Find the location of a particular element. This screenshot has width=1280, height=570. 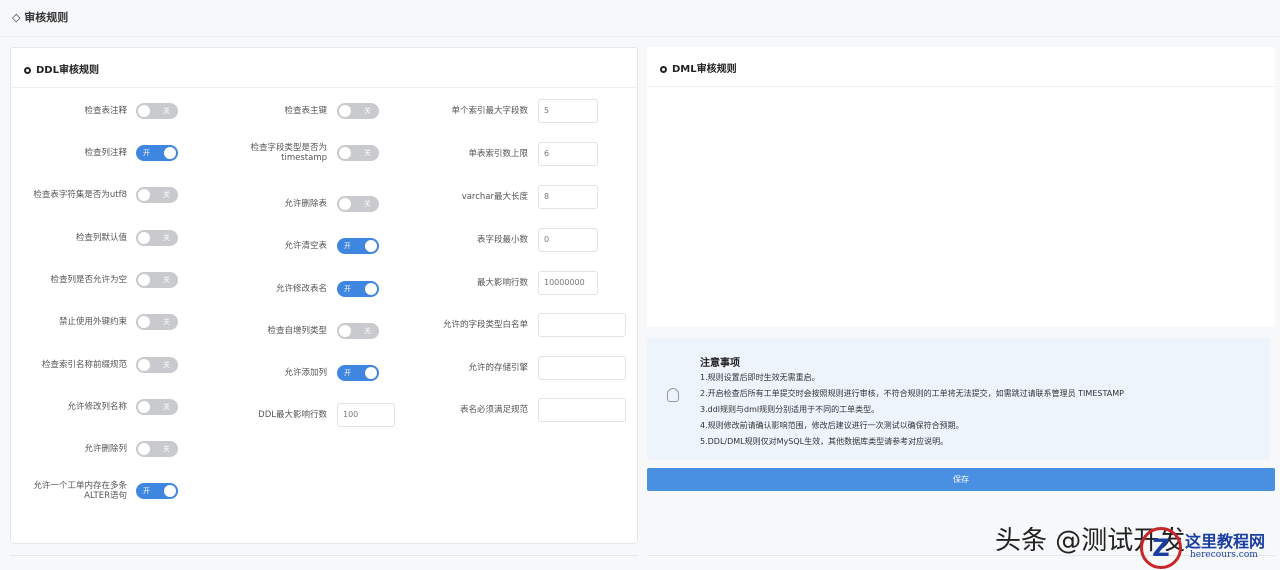

rule-input: 100 is located at coordinates (366, 415).